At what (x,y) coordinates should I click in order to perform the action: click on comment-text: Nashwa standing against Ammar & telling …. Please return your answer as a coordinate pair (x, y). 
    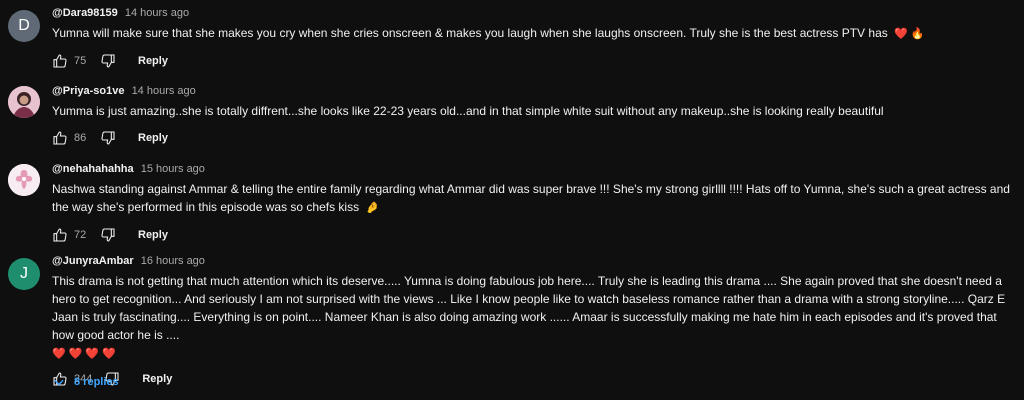
    Looking at the image, I should click on (532, 198).